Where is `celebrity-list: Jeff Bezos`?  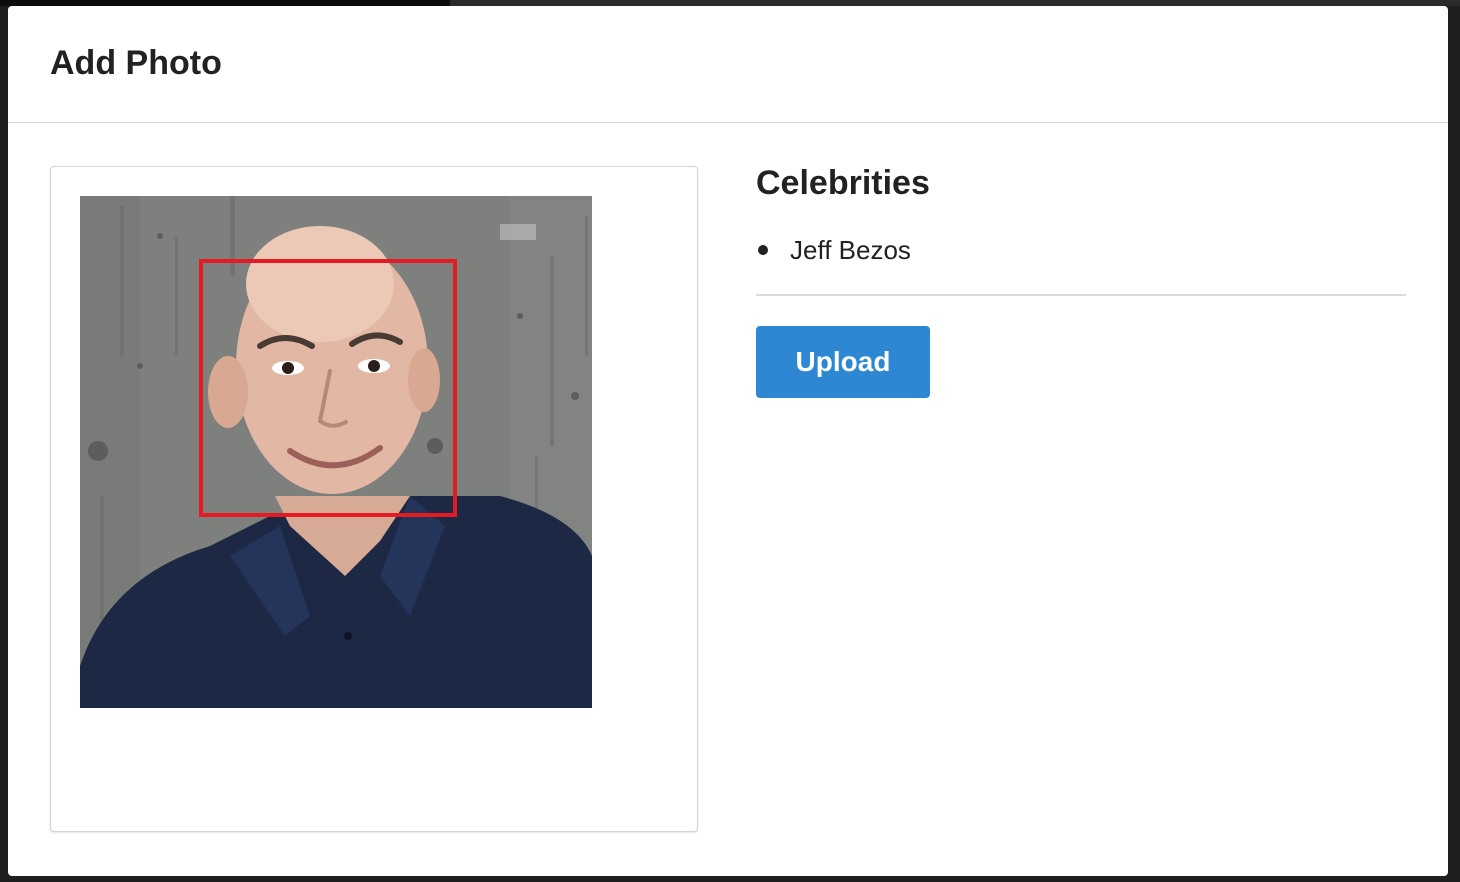 celebrity-list: Jeff Bezos is located at coordinates (1081, 250).